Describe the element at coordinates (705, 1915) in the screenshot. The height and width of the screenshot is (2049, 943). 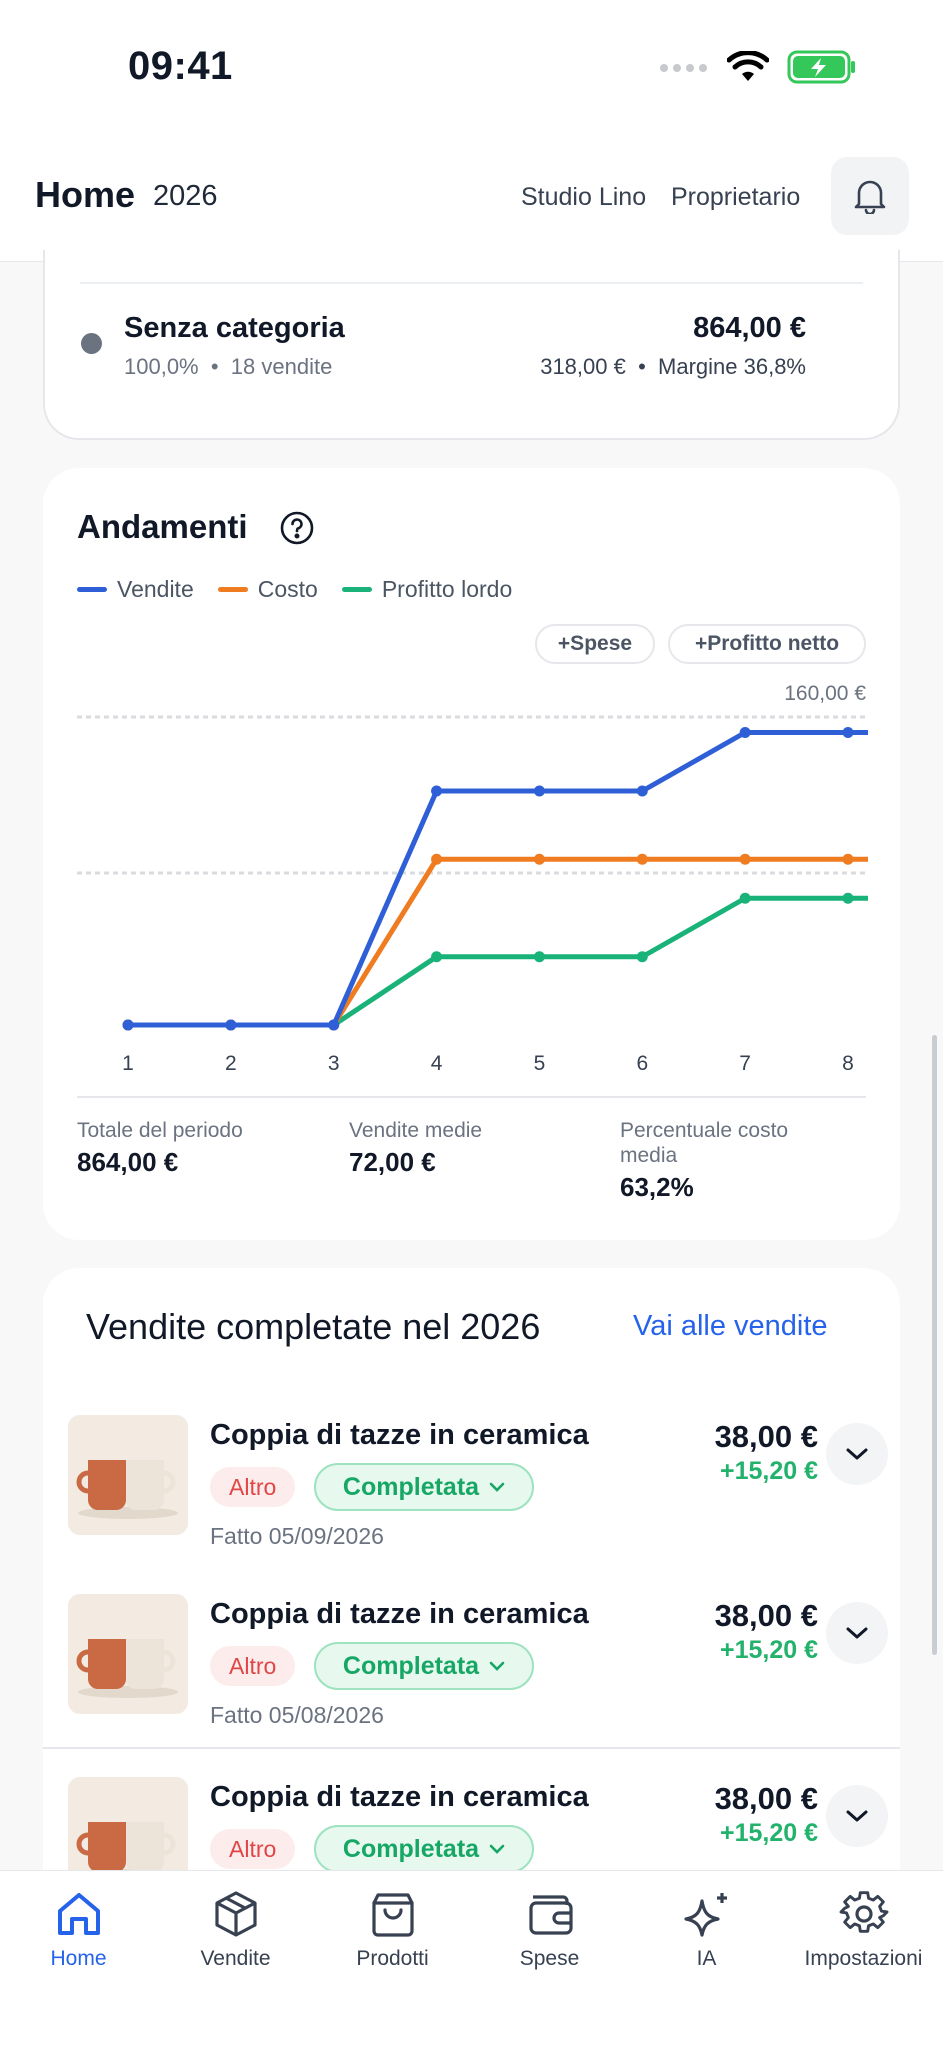
I see `sparkles-icon` at that location.